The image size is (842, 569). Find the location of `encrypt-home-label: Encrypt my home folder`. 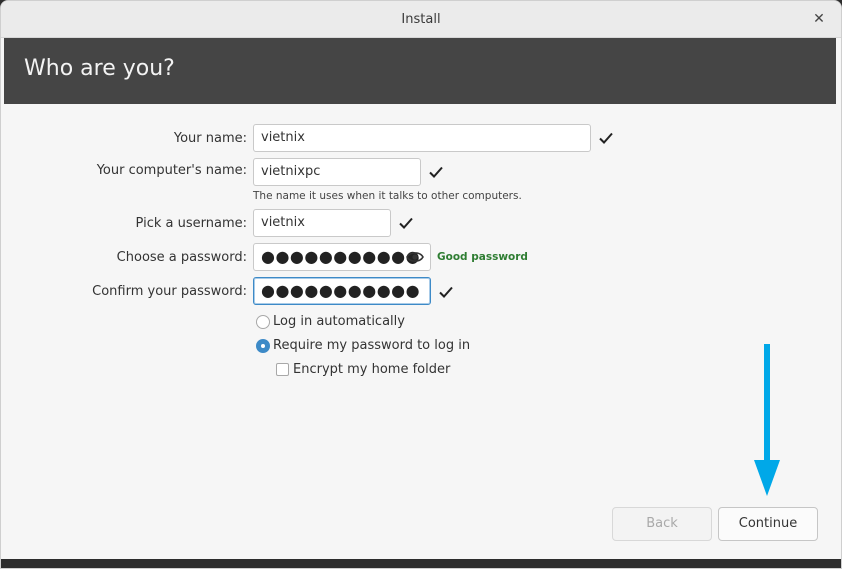

encrypt-home-label: Encrypt my home folder is located at coordinates (371, 369).